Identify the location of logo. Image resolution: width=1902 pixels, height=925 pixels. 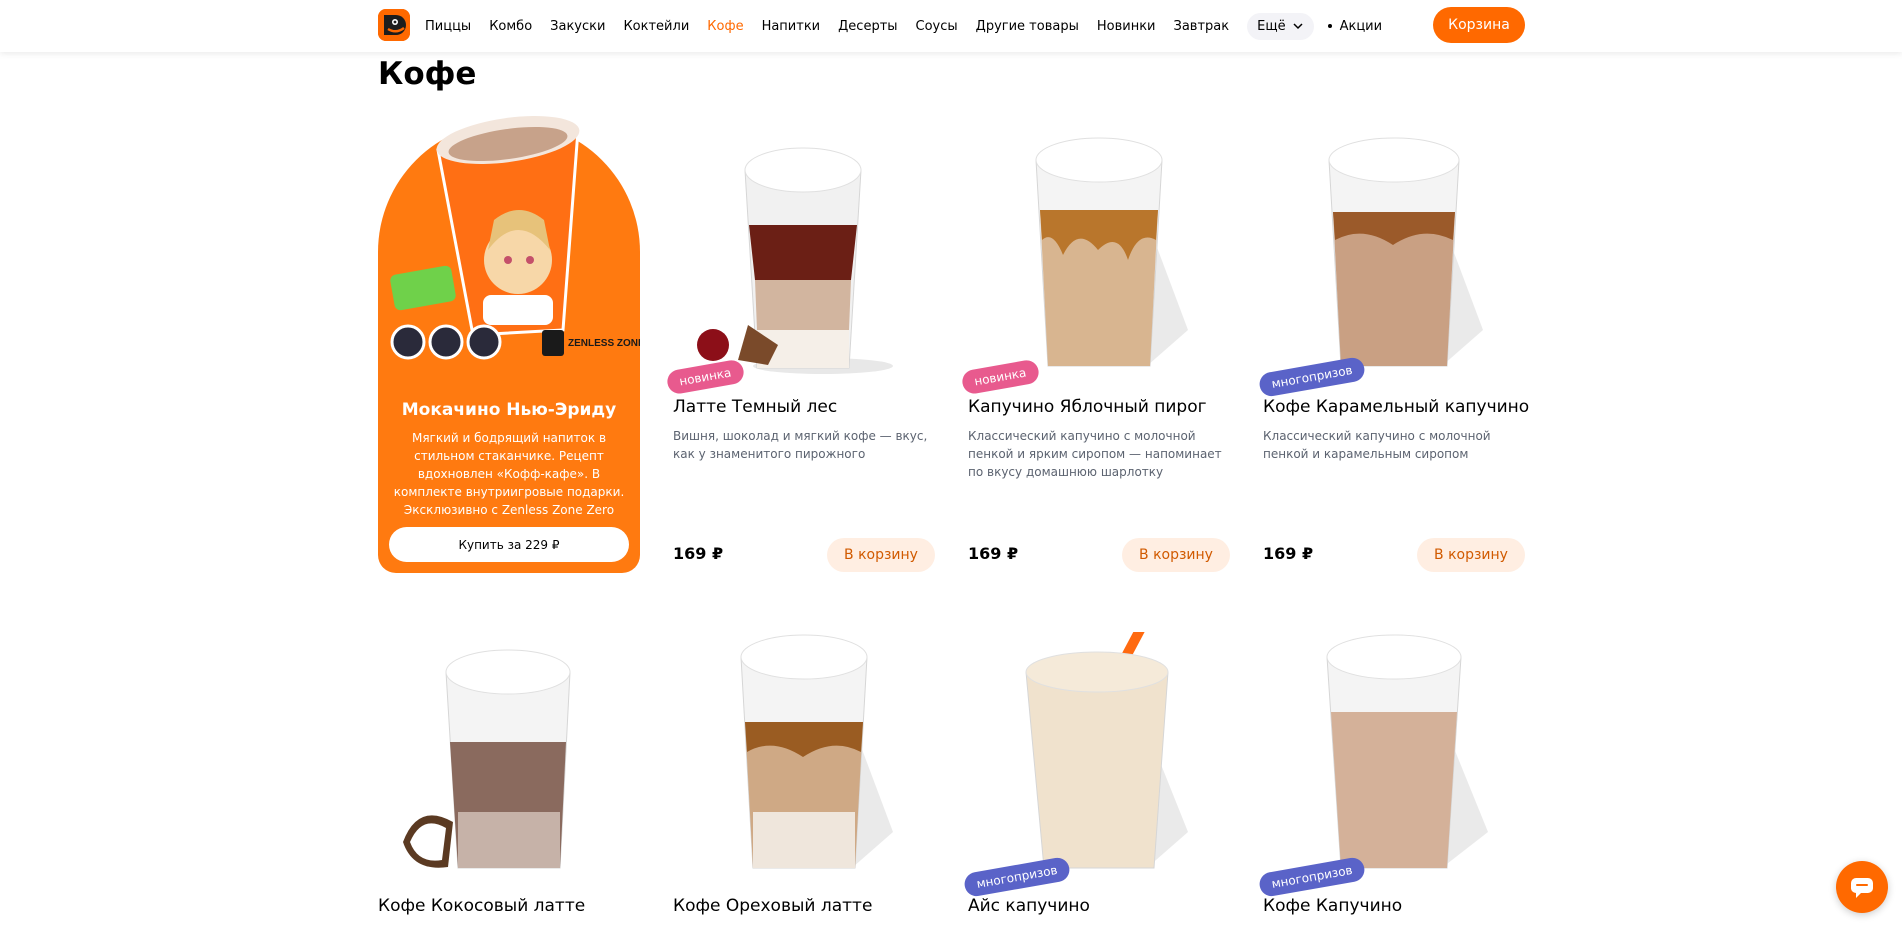
(394, 25).